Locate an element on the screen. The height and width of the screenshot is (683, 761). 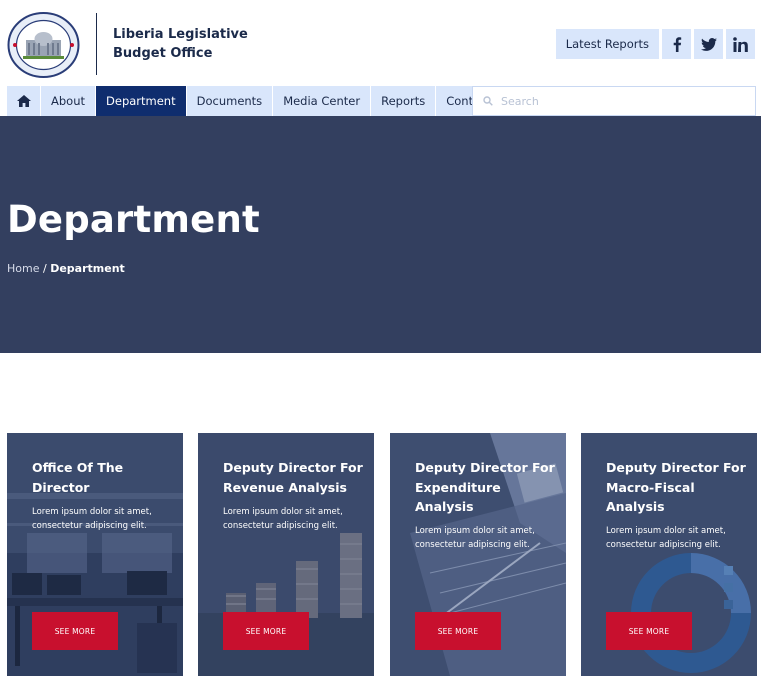
twitter-icon is located at coordinates (708, 44).